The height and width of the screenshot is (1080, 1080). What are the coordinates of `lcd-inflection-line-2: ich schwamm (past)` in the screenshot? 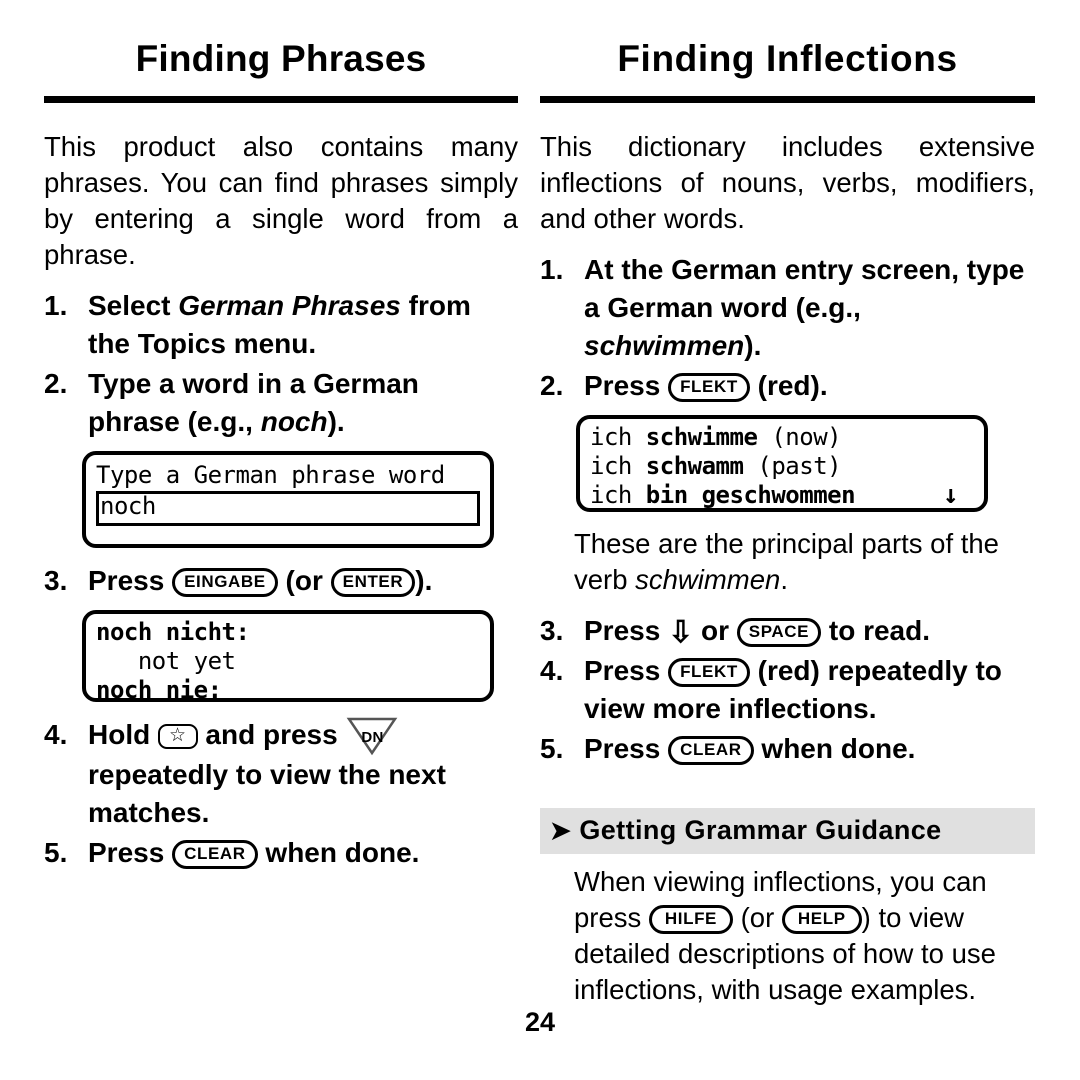 It's located at (782, 466).